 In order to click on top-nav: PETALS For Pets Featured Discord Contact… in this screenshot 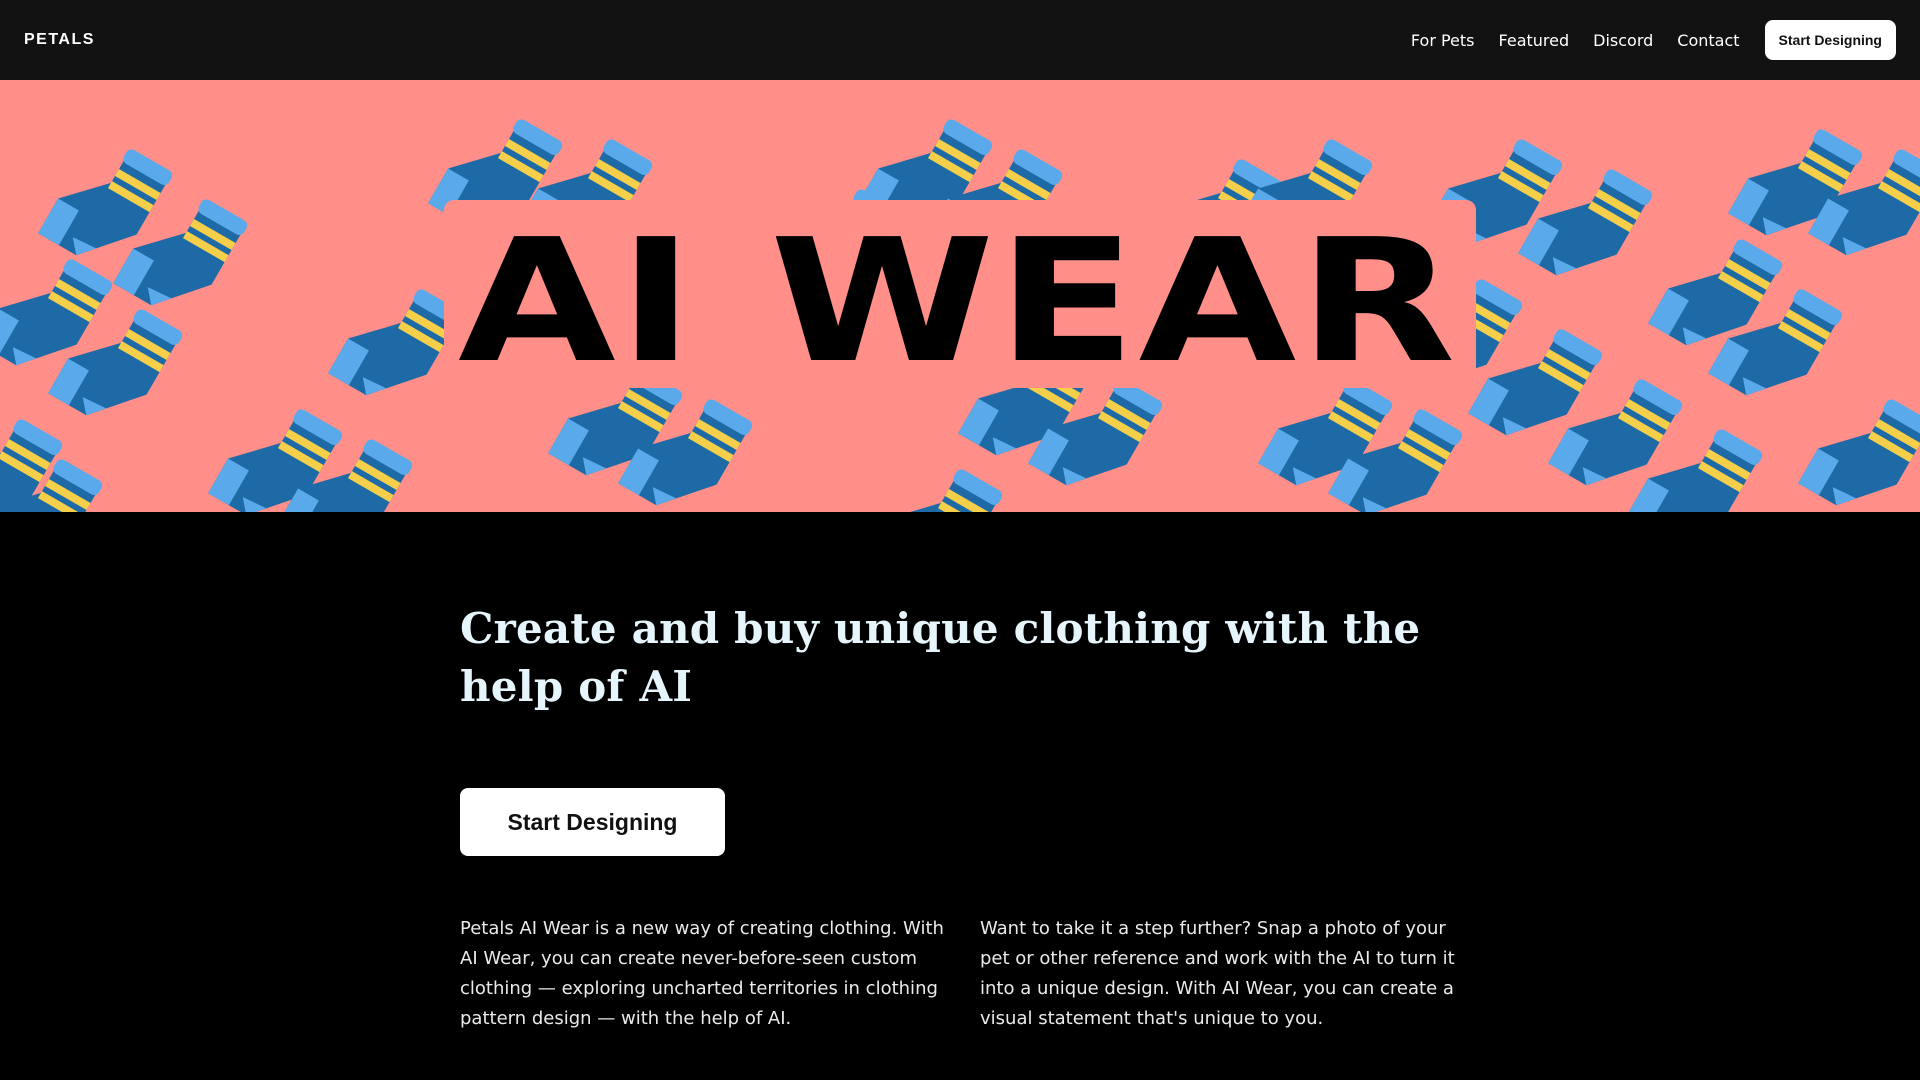, I will do `click(960, 40)`.